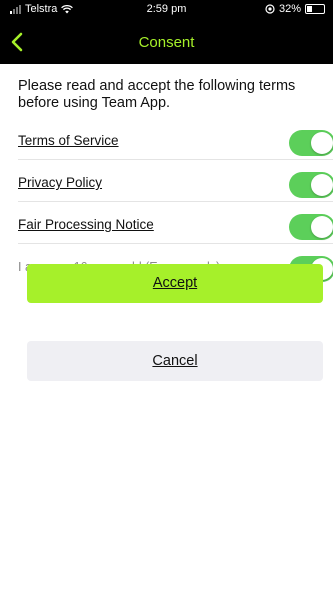  Describe the element at coordinates (166, 142) in the screenshot. I see `terms-row: Terms of Service` at that location.